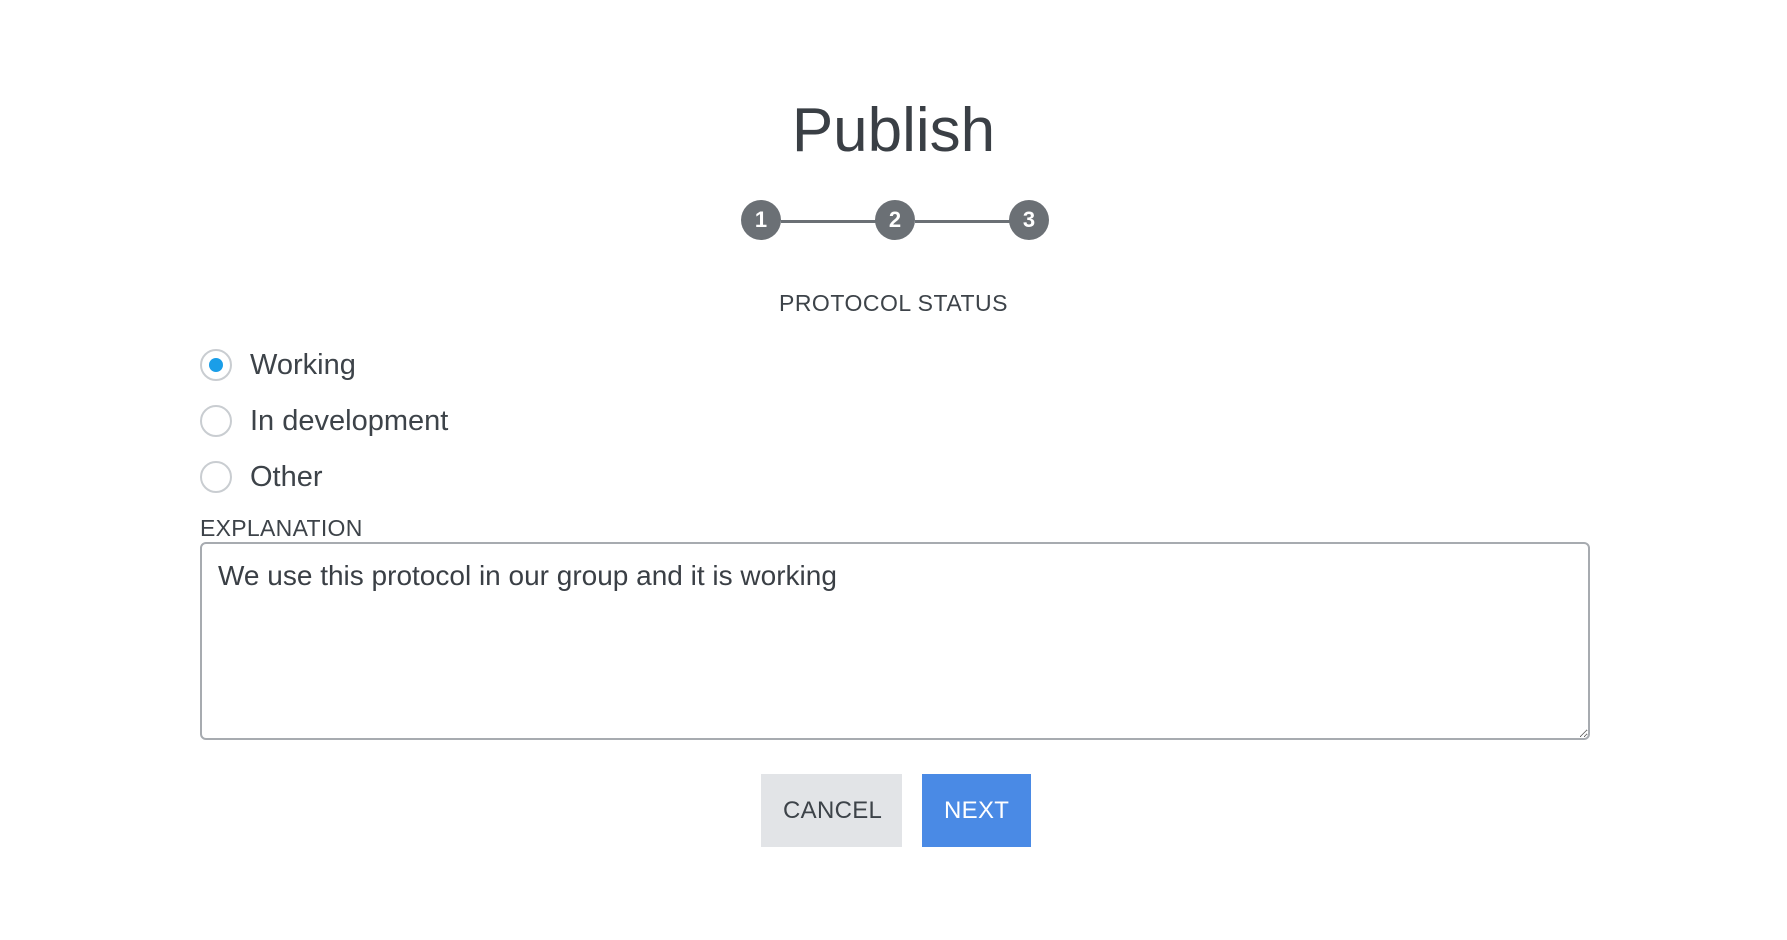 The width and height of the screenshot is (1787, 940). Describe the element at coordinates (893, 303) in the screenshot. I see `protocol-status-heading: PROTOCOL STATUS` at that location.